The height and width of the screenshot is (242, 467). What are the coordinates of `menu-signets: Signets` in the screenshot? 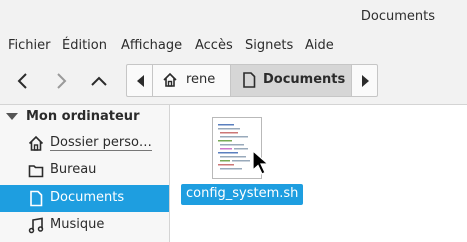 It's located at (269, 45).